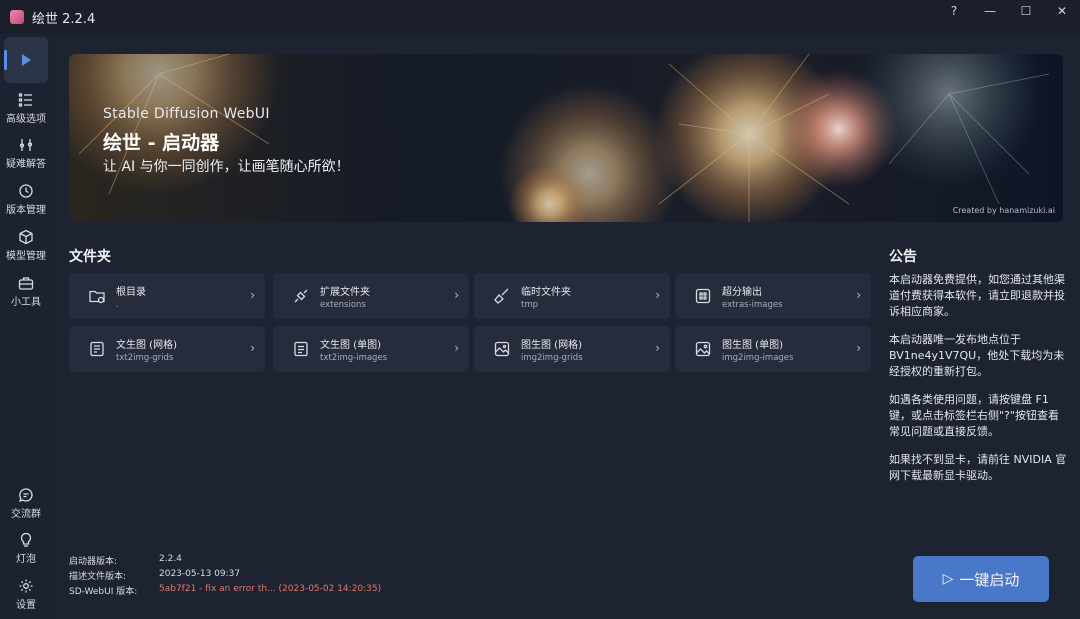  Describe the element at coordinates (97, 296) in the screenshot. I see `folder-icon` at that location.